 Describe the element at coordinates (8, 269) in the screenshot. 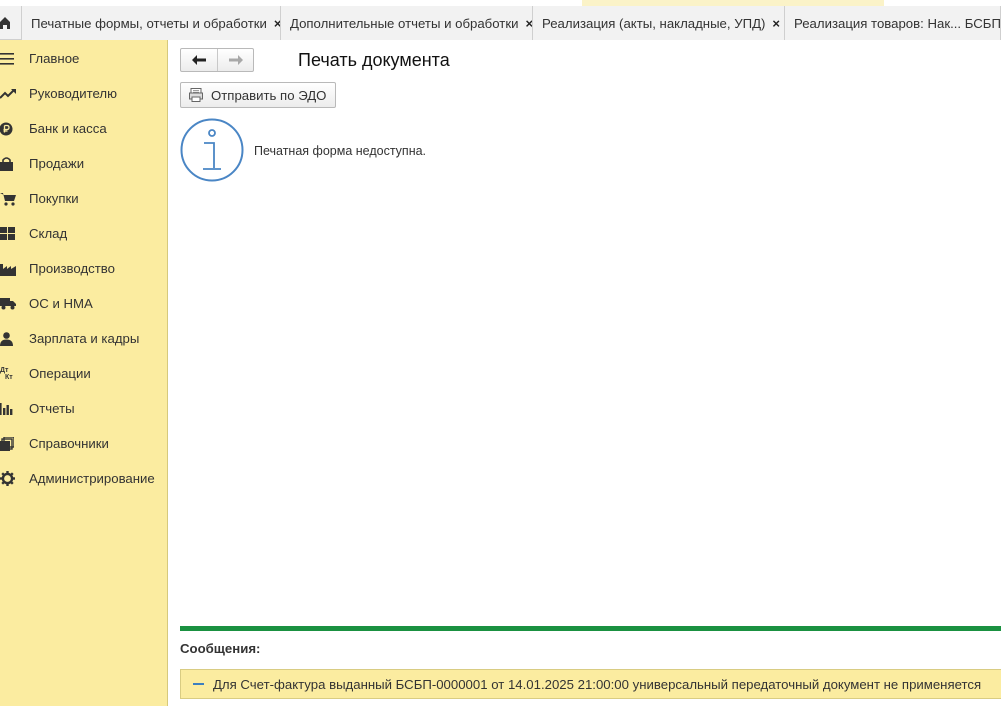

I see `factory-icon` at that location.